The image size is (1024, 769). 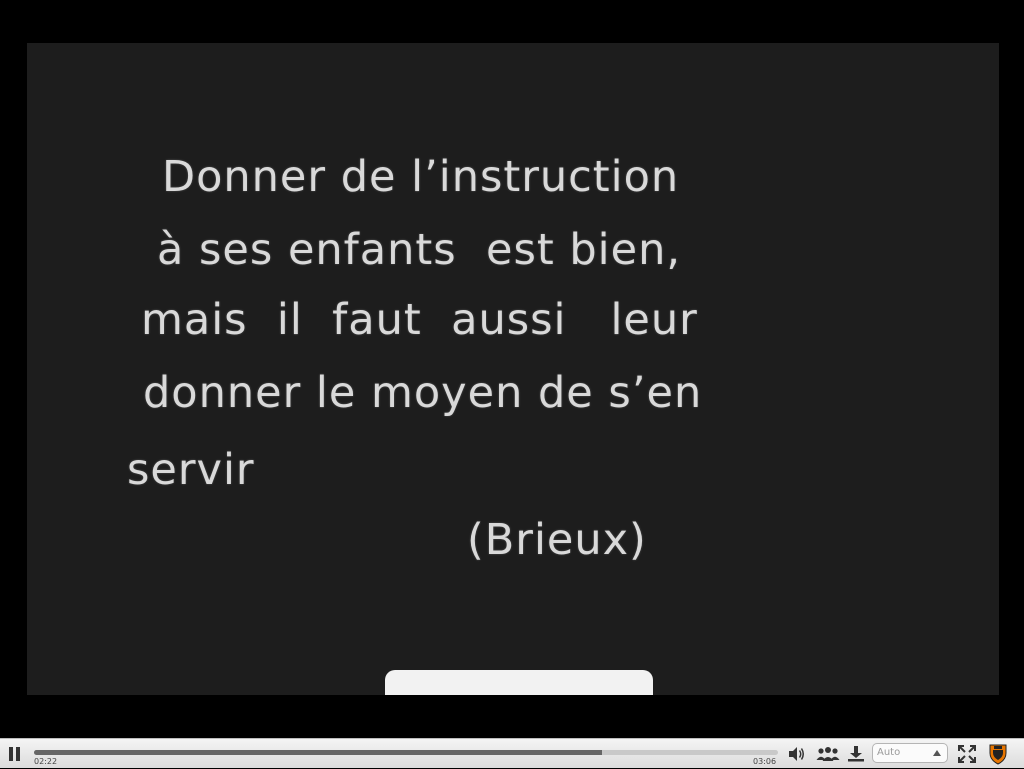 I want to click on pause-icon, so click(x=11, y=754).